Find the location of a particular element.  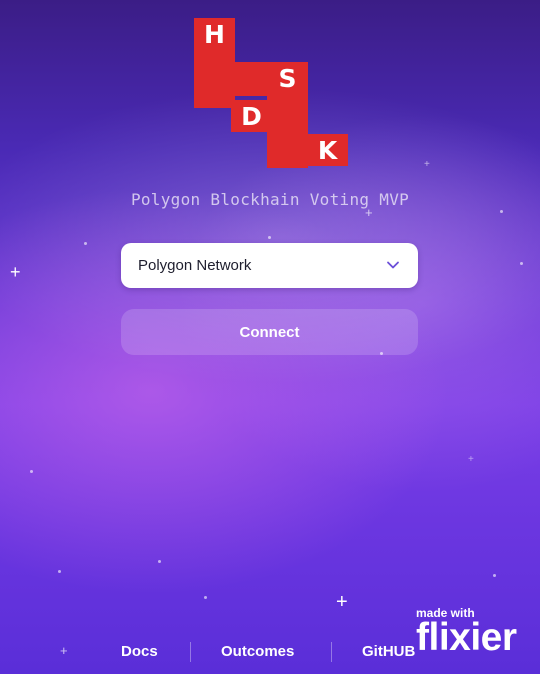

footer-link-github: GitHUB is located at coordinates (388, 652).